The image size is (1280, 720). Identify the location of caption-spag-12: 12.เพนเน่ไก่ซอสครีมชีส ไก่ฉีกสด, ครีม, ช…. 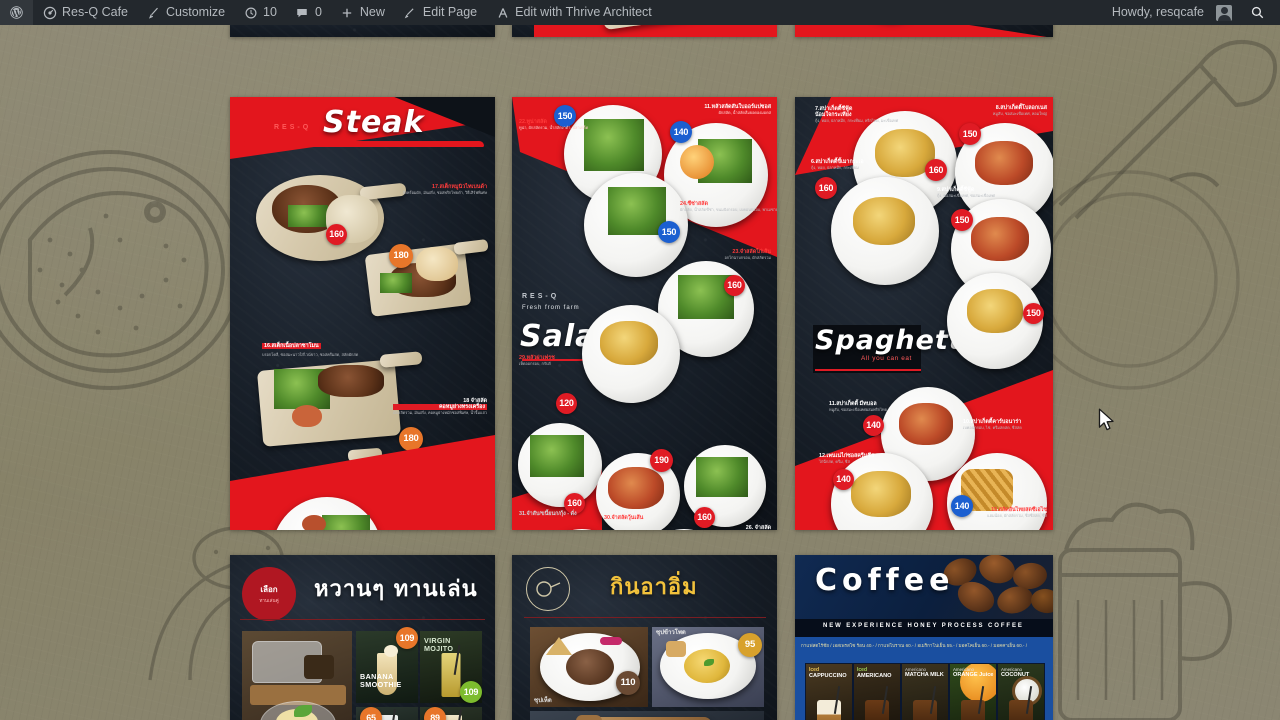
(847, 459).